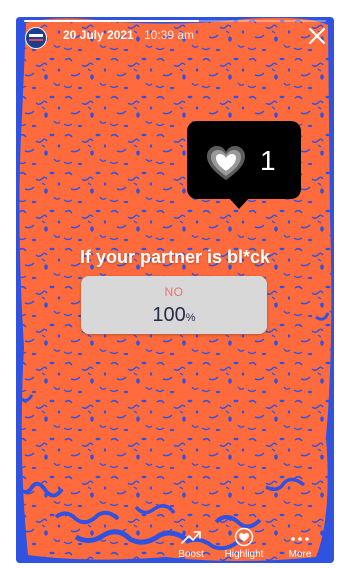  Describe the element at coordinates (300, 539) in the screenshot. I see `more-dots-icon` at that location.